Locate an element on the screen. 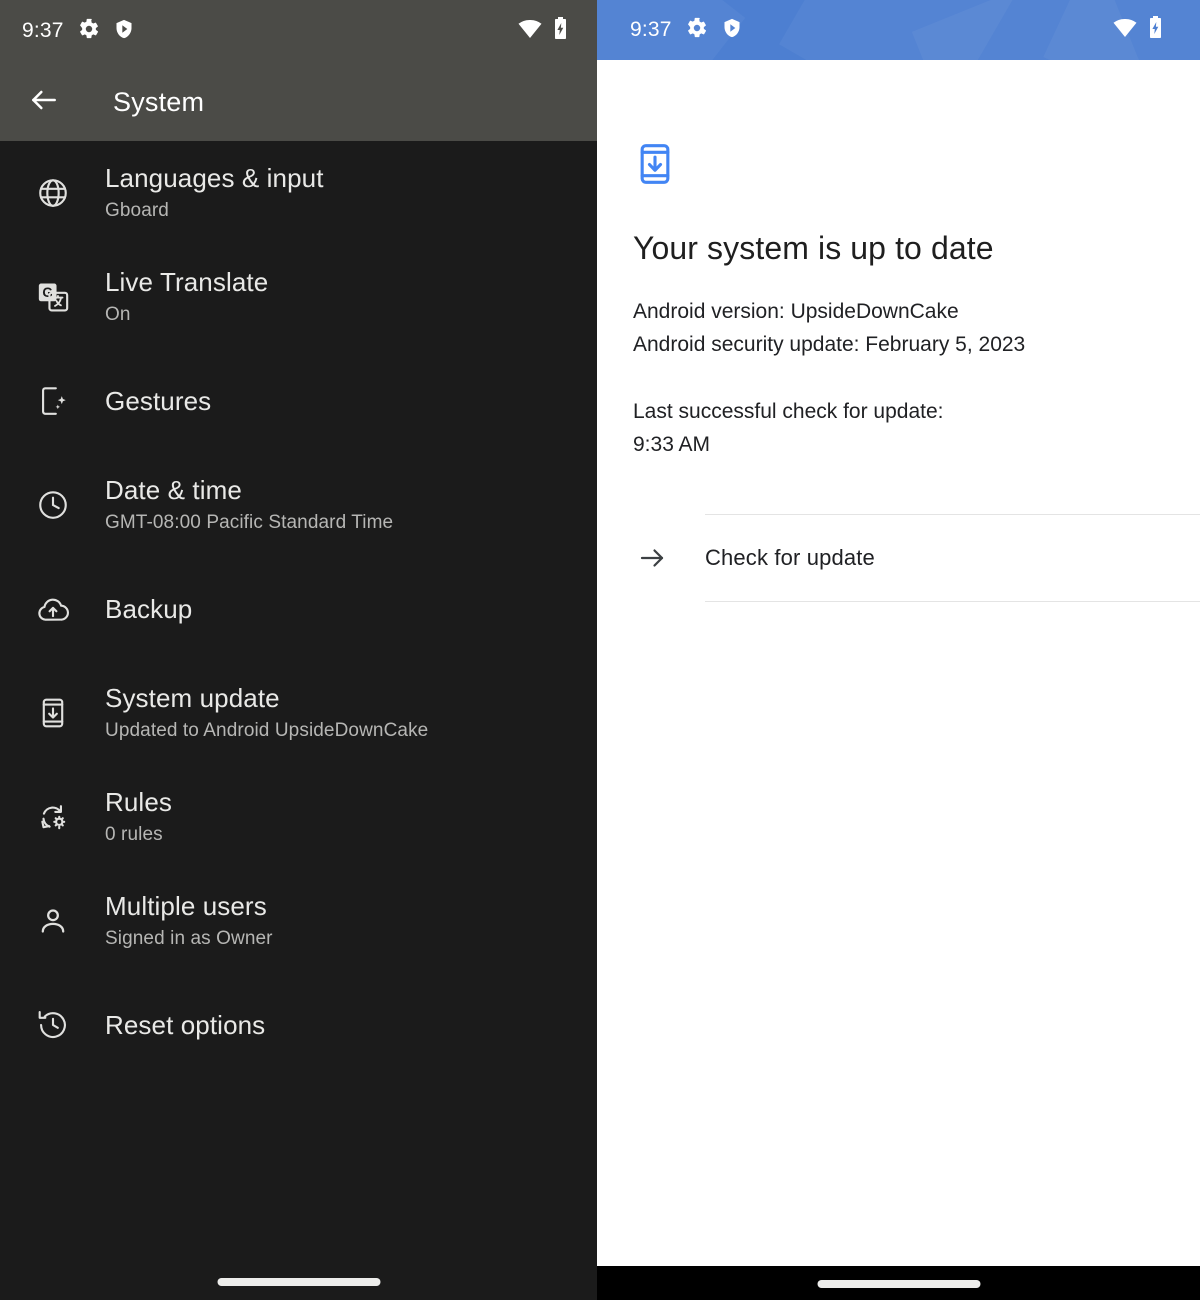  right-status-bar-start: 9:37 is located at coordinates (686, 30).